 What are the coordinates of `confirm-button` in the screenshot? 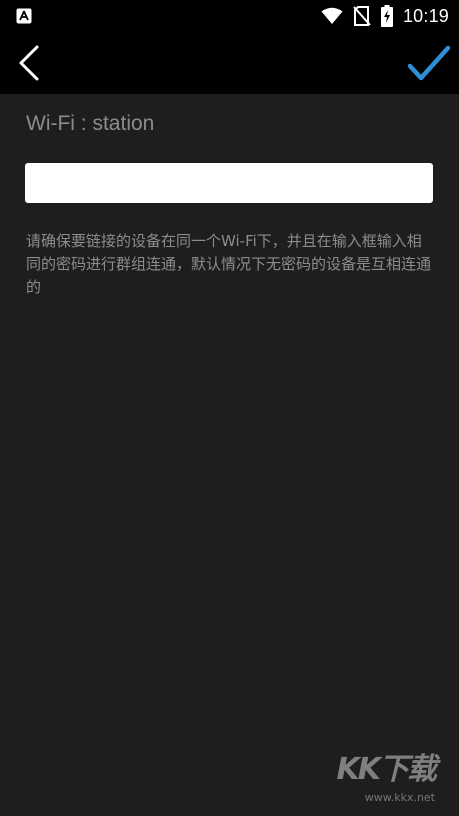 It's located at (429, 64).